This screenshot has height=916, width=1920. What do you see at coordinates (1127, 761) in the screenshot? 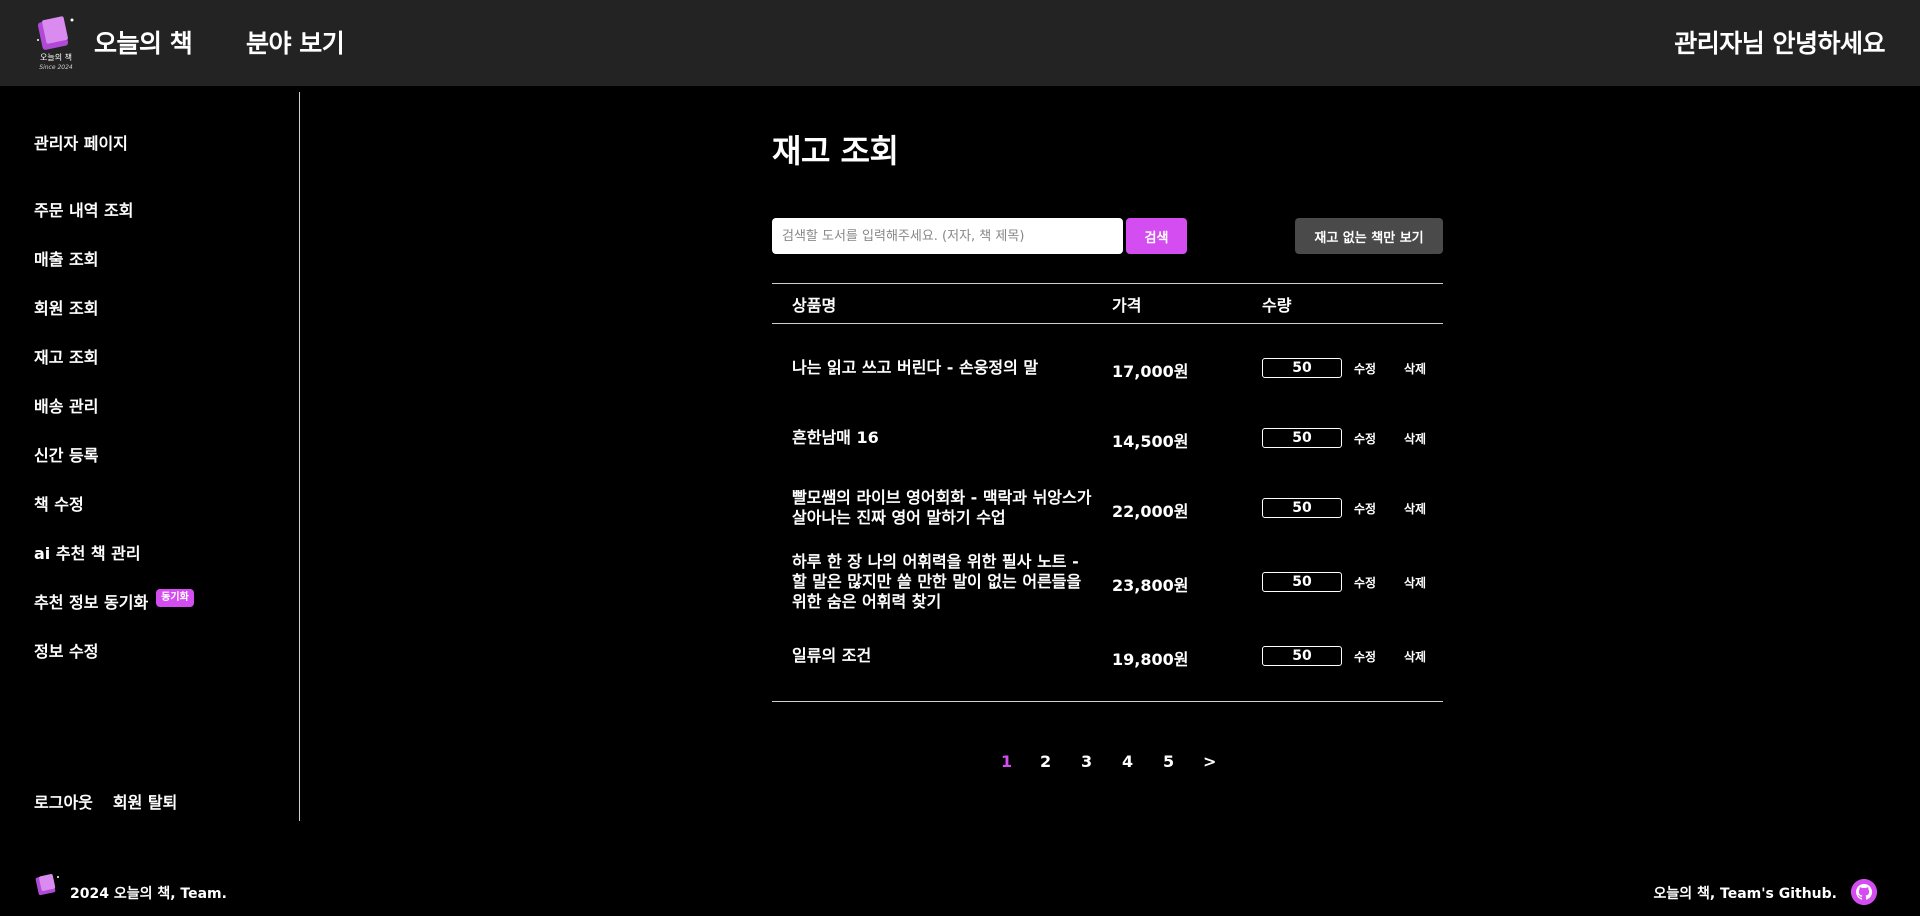
I see `page-button-4: 4` at bounding box center [1127, 761].